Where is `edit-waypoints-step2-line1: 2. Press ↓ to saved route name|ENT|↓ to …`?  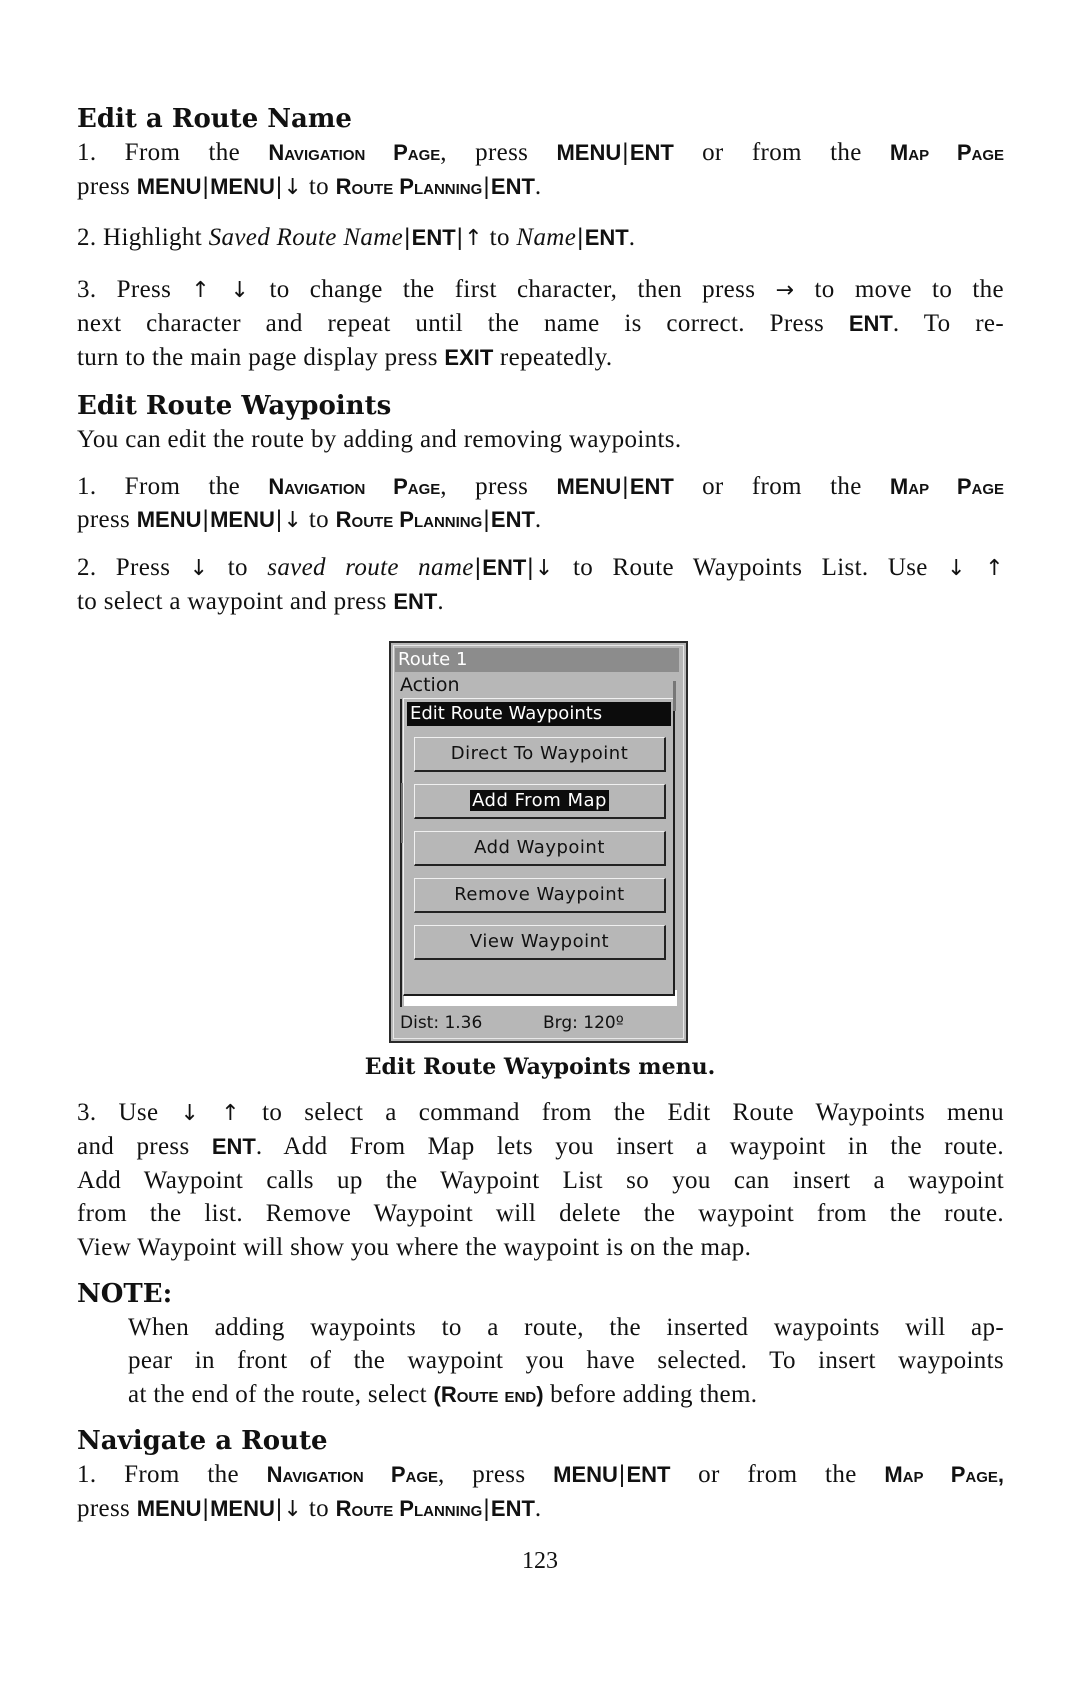 edit-waypoints-step2-line1: 2. Press ↓ to saved route name|ENT|↓ to … is located at coordinates (540, 568).